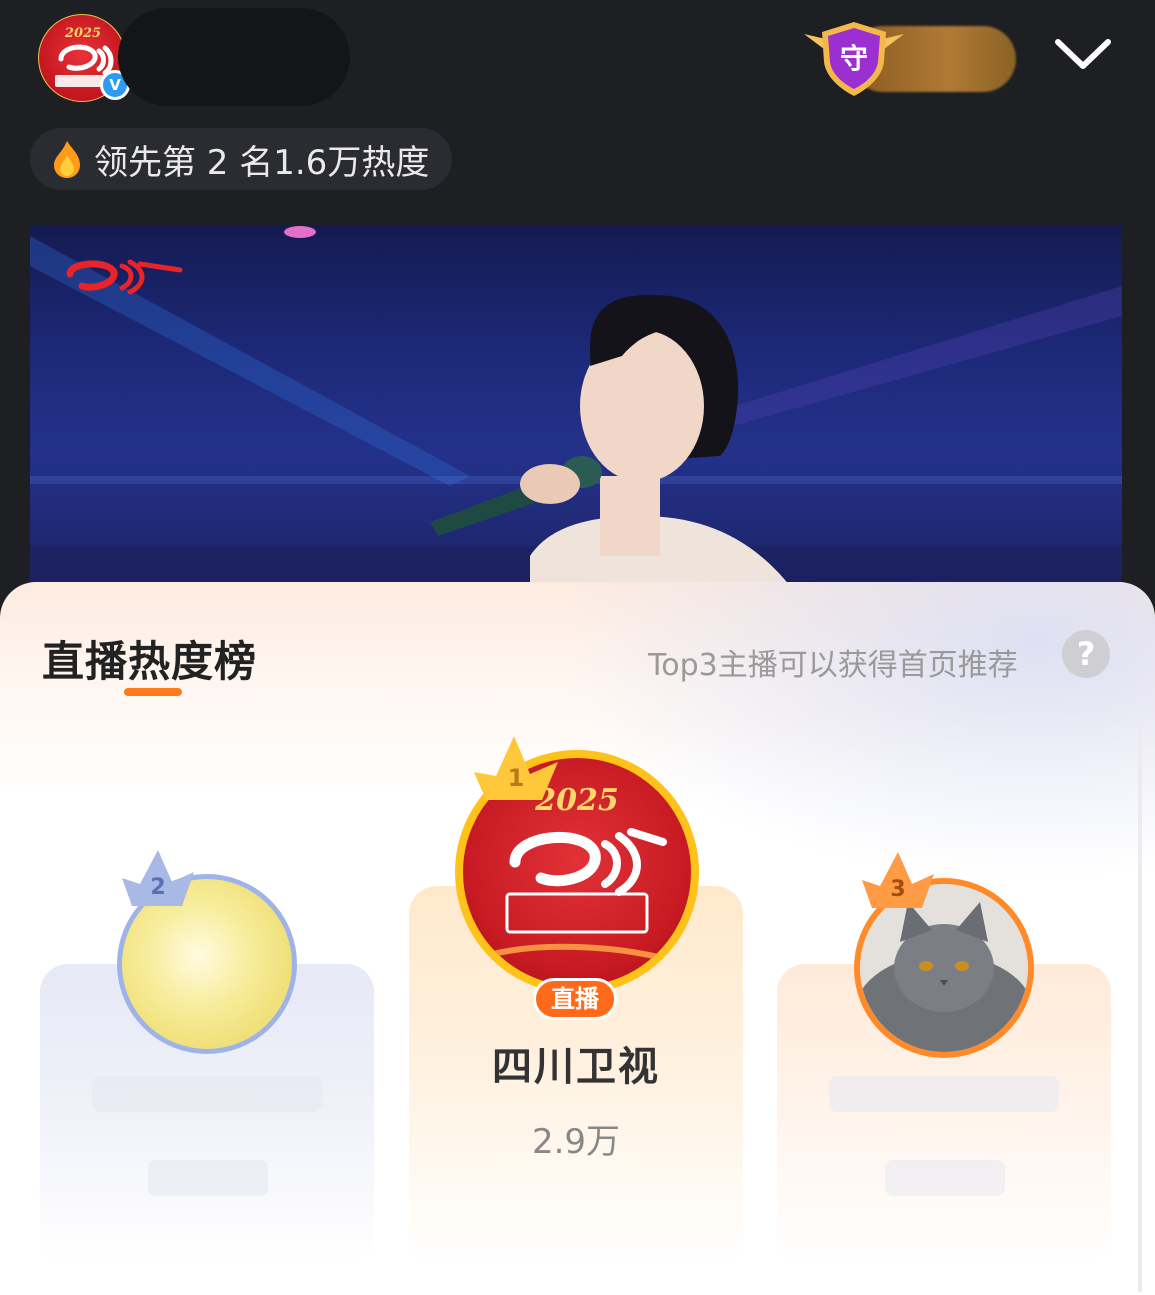  Describe the element at coordinates (262, 162) in the screenshot. I see `lead-text: 领先第 2 名1.6万热度` at that location.